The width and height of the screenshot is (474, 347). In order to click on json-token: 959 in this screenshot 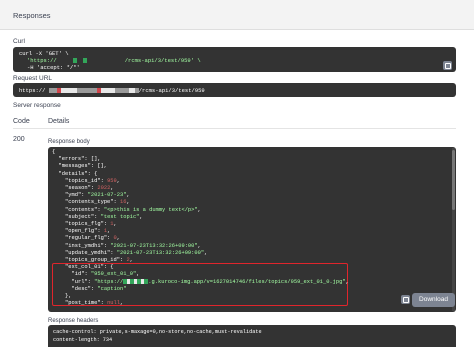, I will do `click(112, 180)`.